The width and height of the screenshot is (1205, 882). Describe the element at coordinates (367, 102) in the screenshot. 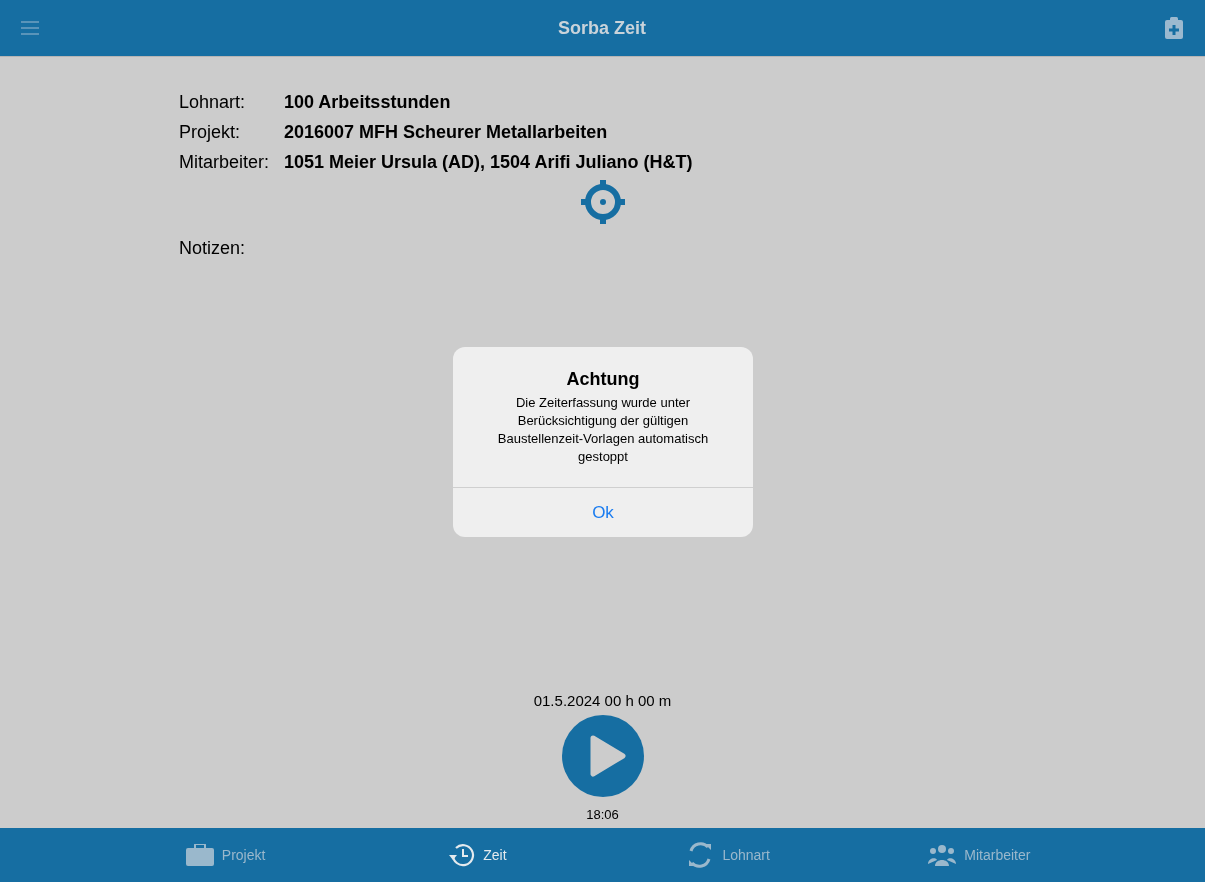

I see `field-value: 100 Arbeitsstunden` at that location.